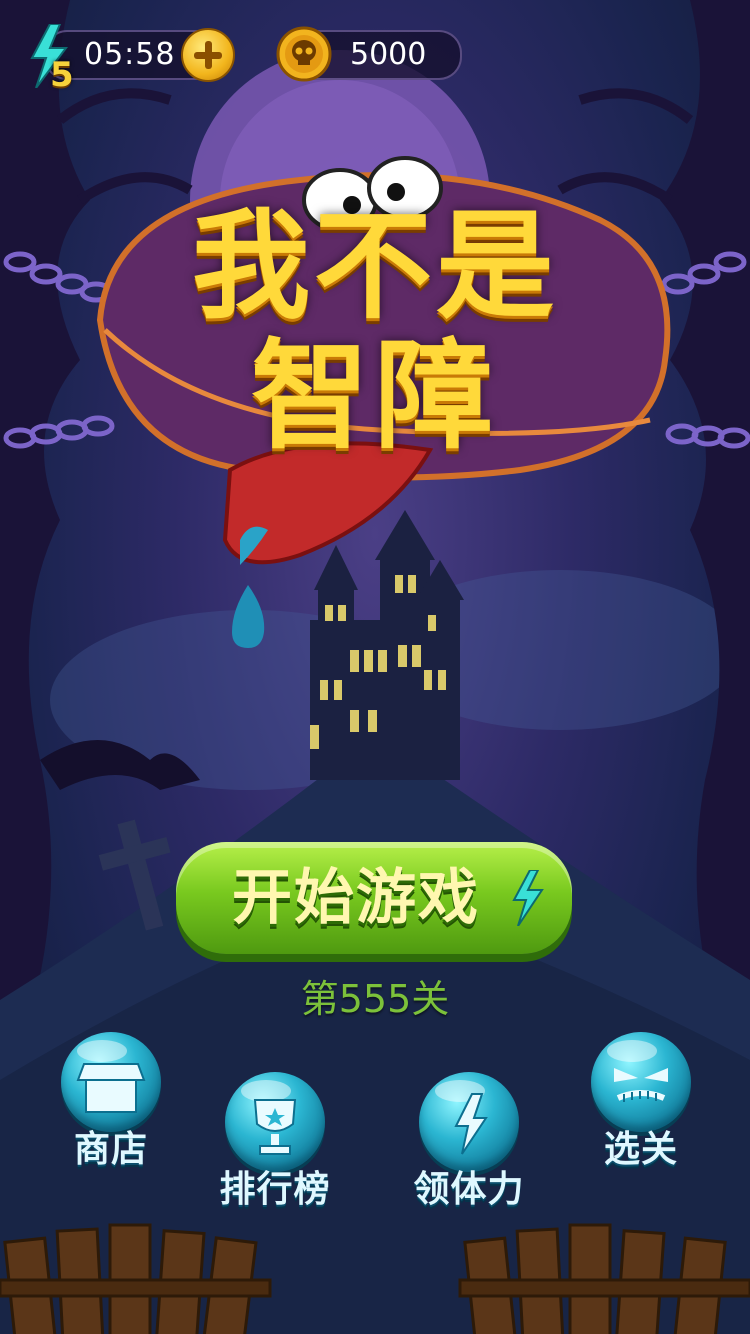  I want to click on start-game-label: 开始游戏, so click(356, 898).